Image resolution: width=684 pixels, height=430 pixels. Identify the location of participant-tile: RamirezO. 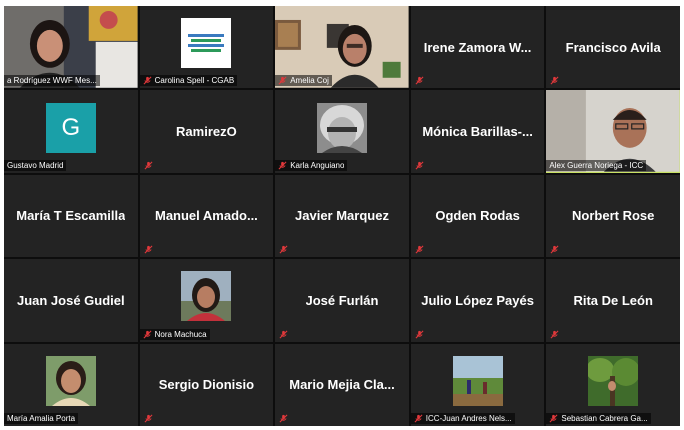
(206, 131).